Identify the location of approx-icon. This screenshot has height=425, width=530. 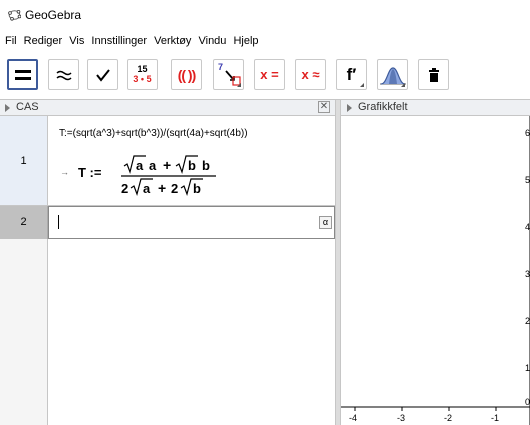
(63, 75).